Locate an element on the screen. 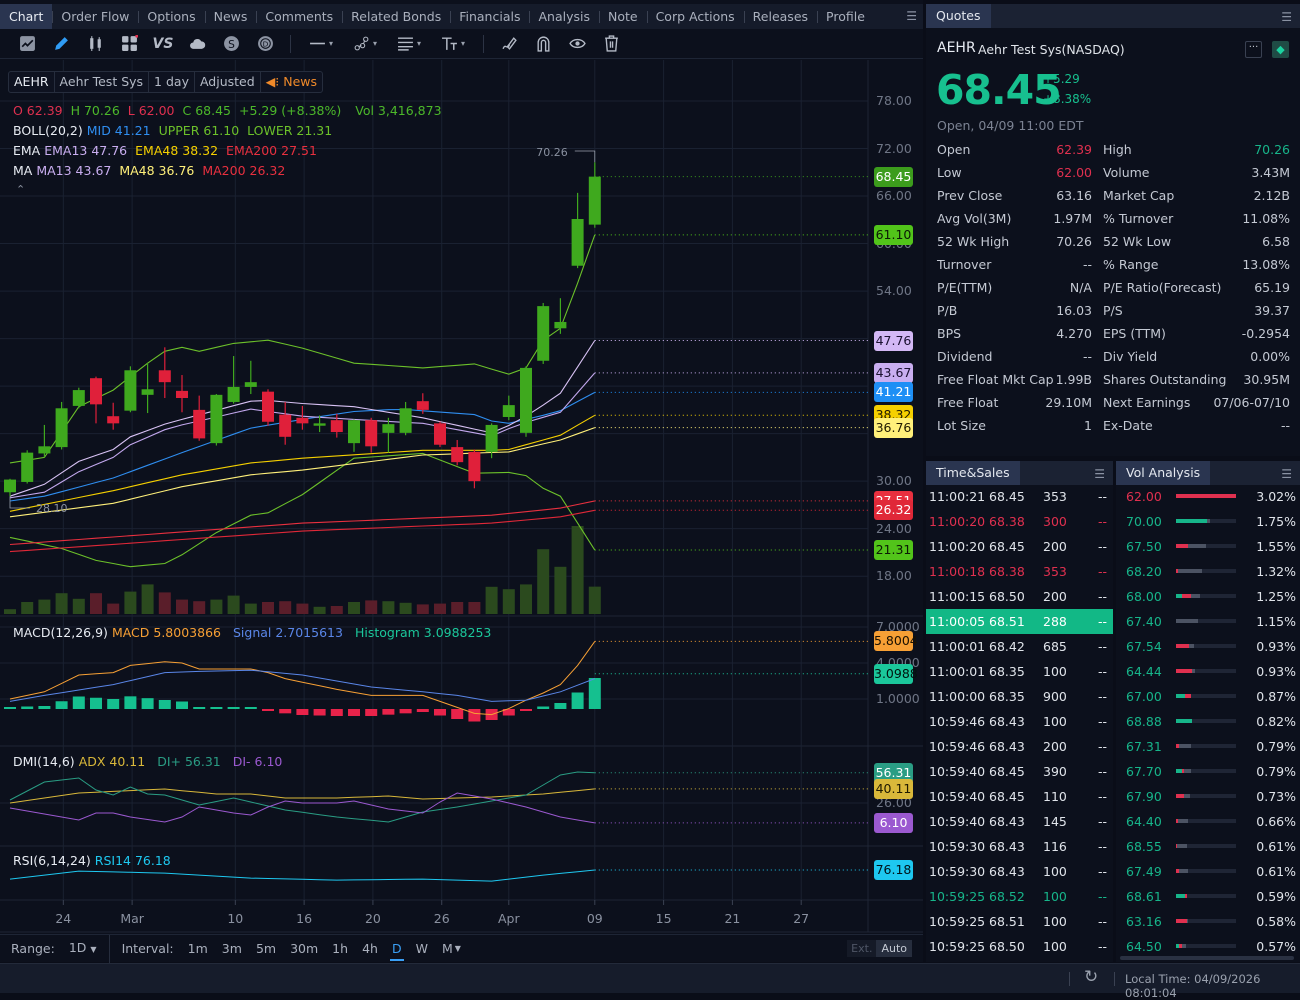 Image resolution: width=1300 pixels, height=1000 pixels. rsi-legend: RSI(6,14,24) RSI14 76.18 is located at coordinates (96, 860).